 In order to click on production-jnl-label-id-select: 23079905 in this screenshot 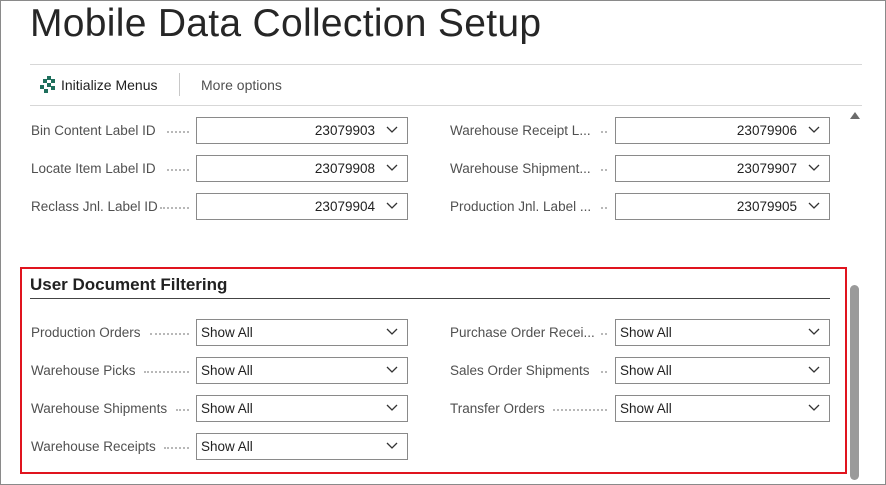, I will do `click(722, 206)`.